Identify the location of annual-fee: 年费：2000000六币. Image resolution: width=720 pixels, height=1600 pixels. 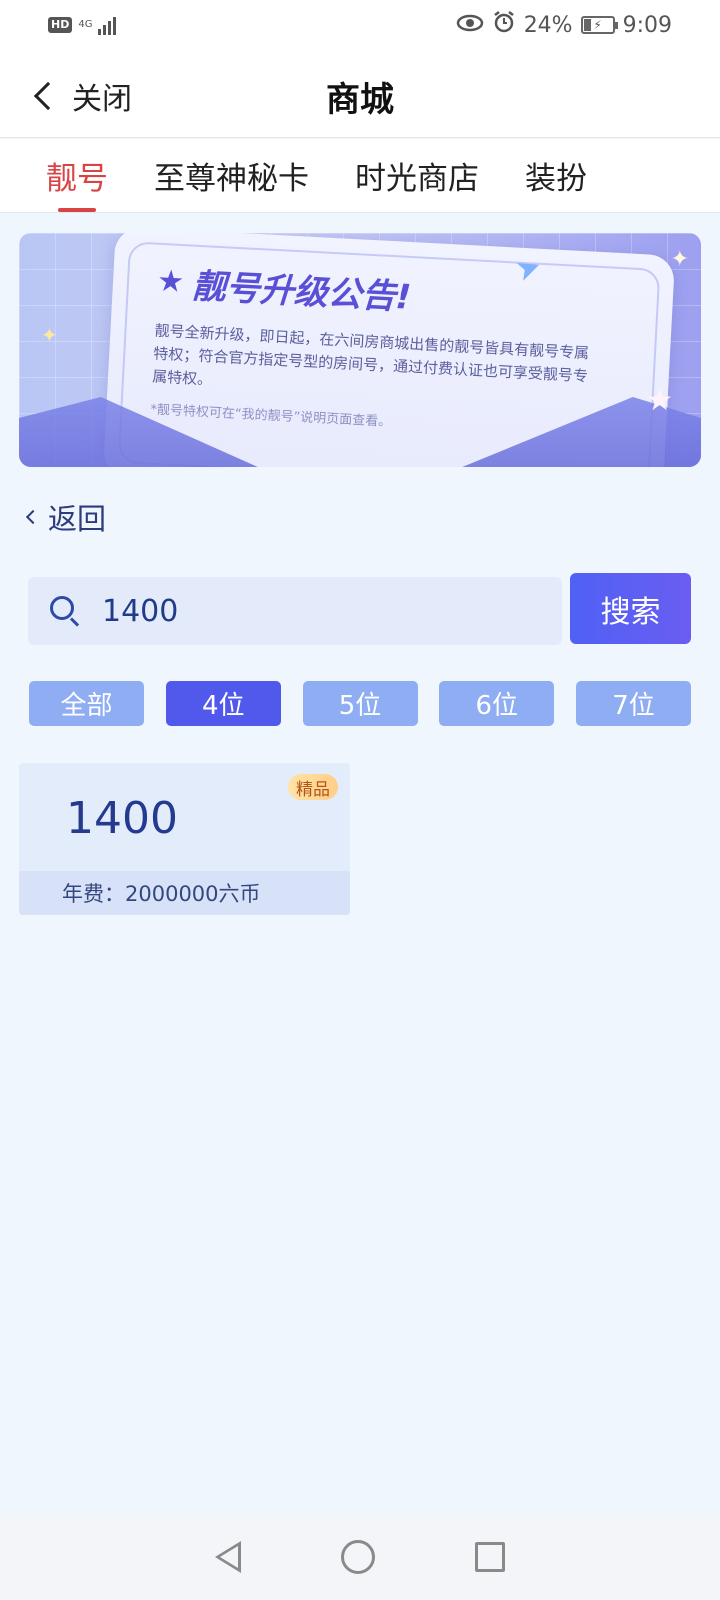
(184, 893).